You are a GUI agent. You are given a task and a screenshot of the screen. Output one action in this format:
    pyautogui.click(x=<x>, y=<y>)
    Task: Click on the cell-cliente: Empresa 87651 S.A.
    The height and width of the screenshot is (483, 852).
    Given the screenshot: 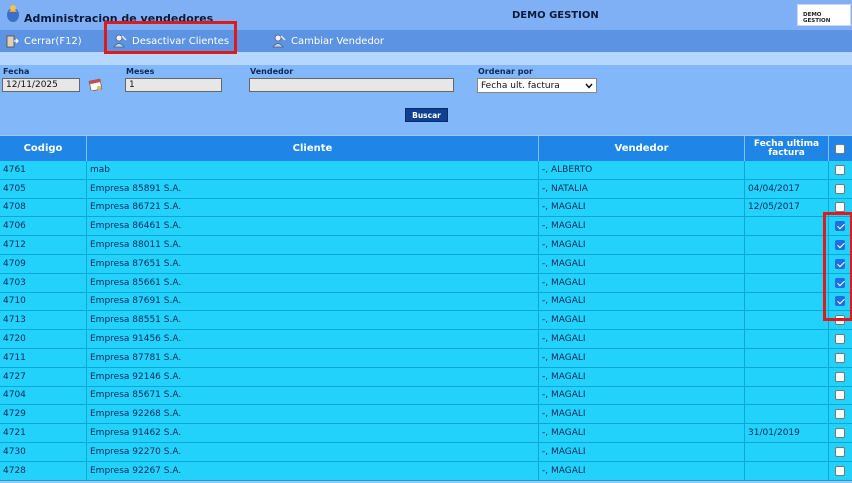 What is the action you would take?
    pyautogui.click(x=313, y=263)
    